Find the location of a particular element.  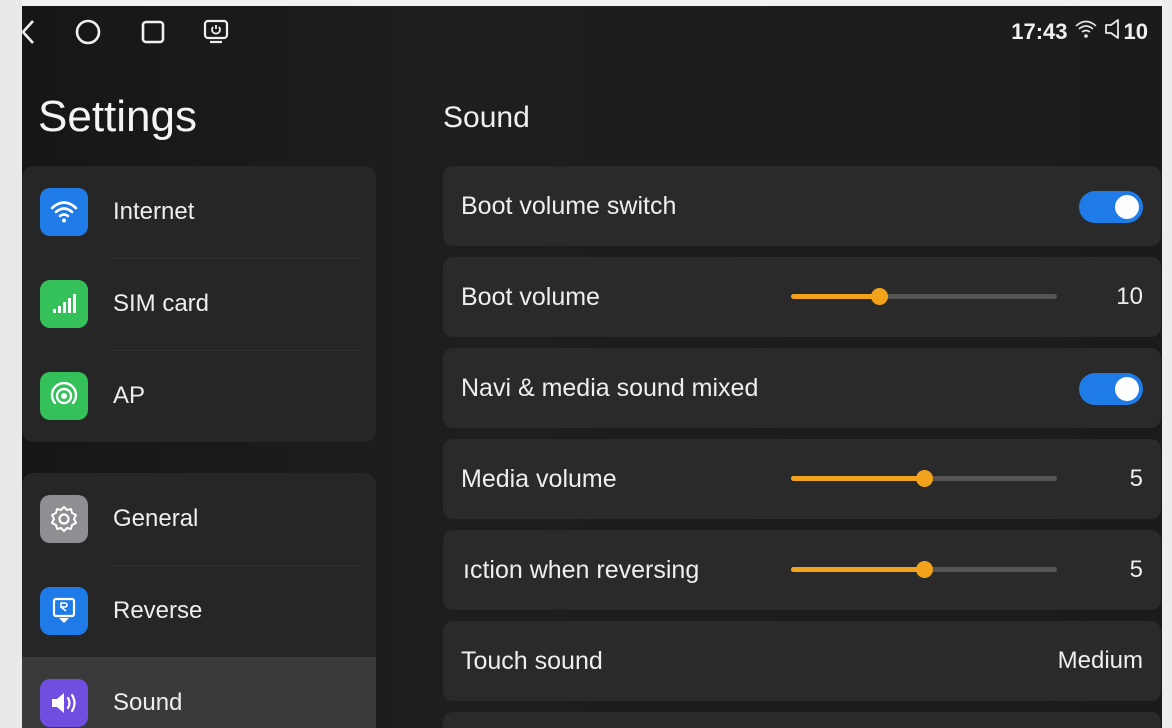

home-icon is located at coordinates (88, 32).